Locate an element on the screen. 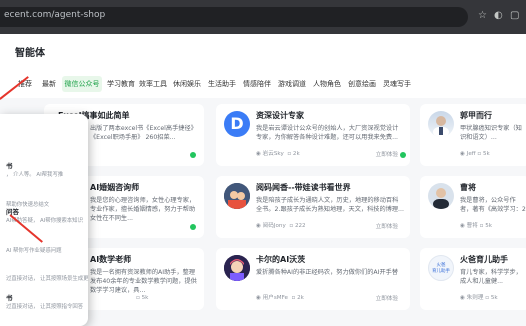 The height and width of the screenshot is (326, 526). card-title: 郭甲而行 is located at coordinates (476, 115).